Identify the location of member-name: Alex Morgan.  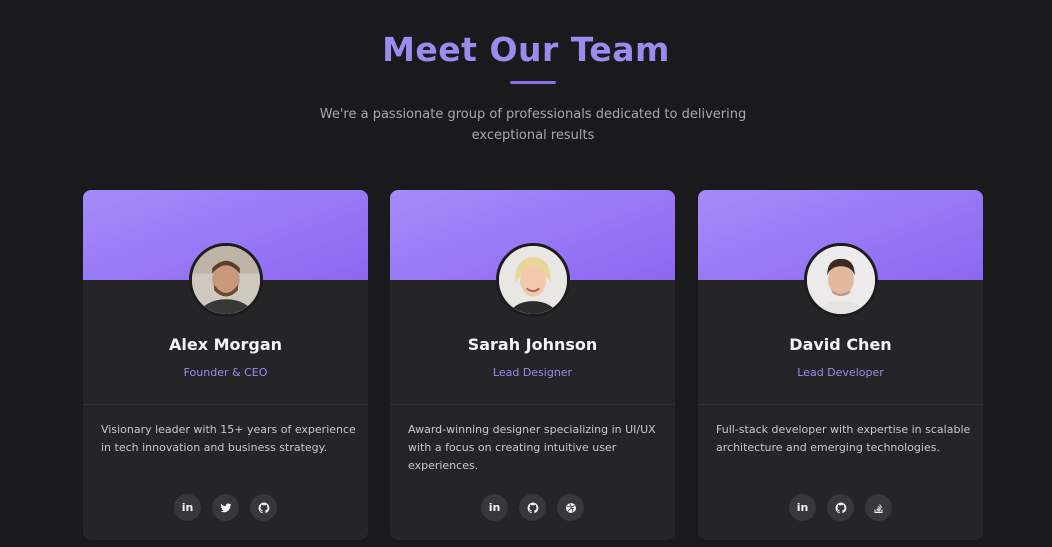
(225, 344).